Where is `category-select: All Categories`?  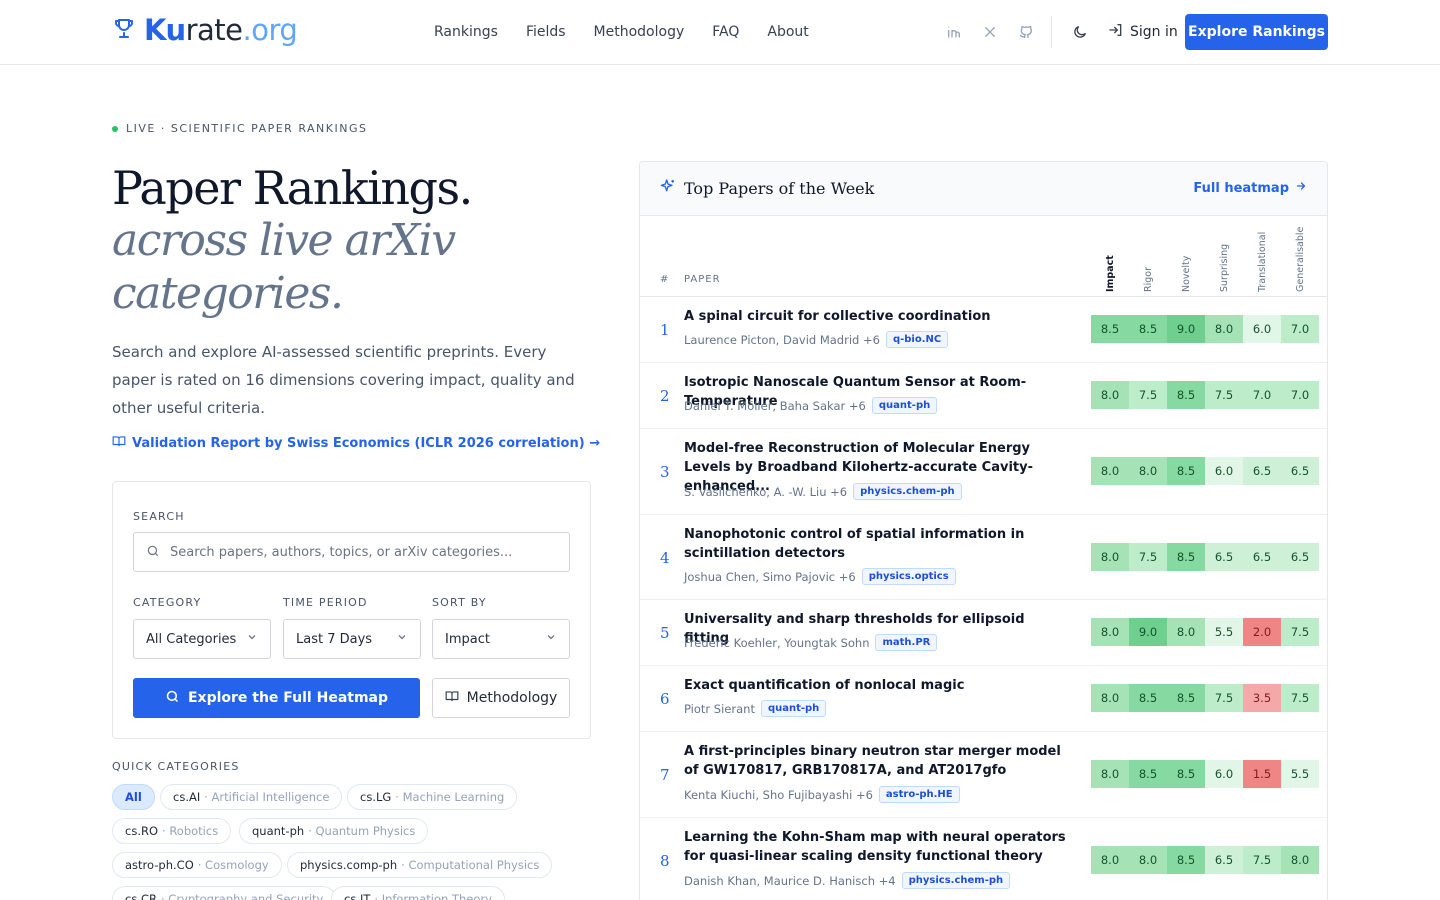
category-select: All Categories is located at coordinates (202, 639).